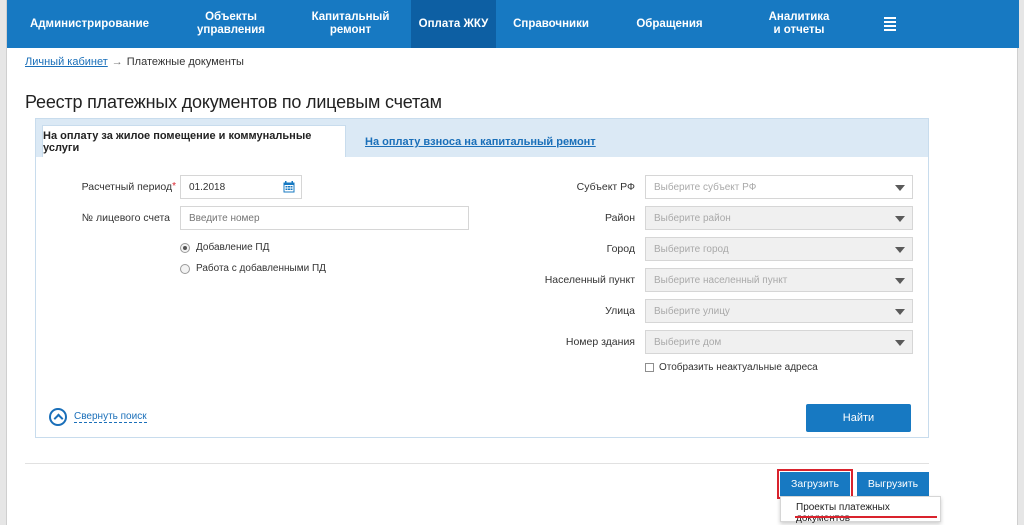  I want to click on period-label-text: Расчетный период, so click(127, 187).